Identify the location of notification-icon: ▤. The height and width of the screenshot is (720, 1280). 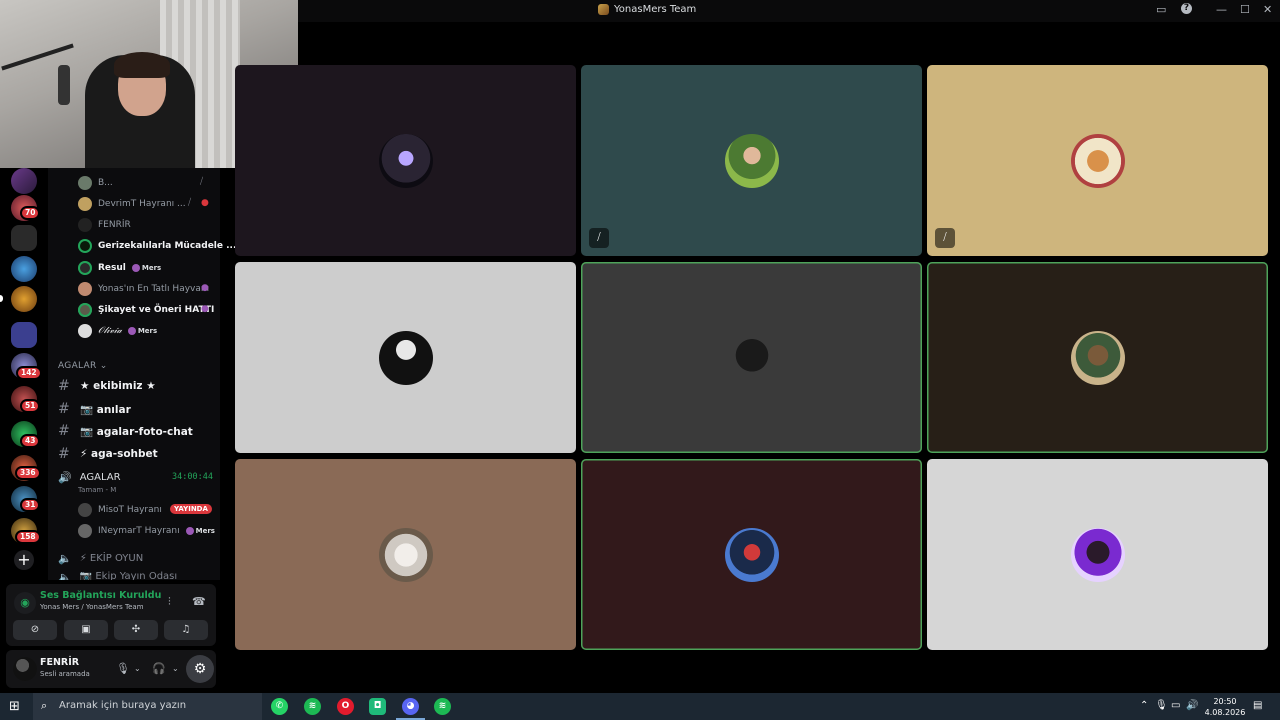
(1257, 705).